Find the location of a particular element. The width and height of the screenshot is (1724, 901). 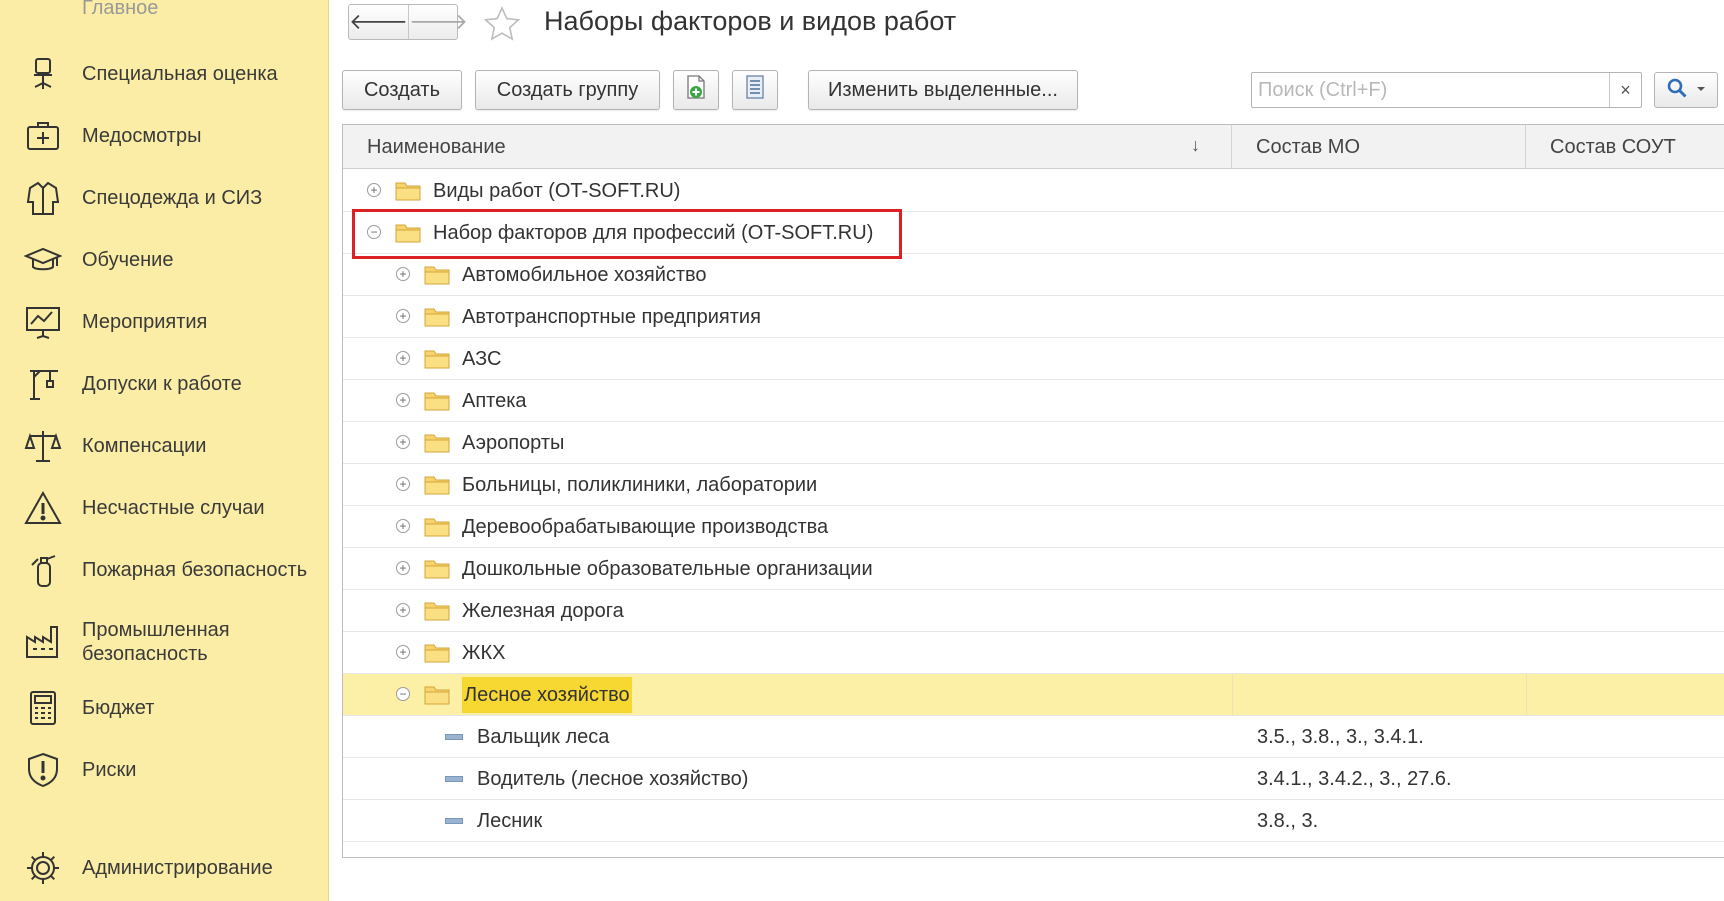

sort-arrow-icon: ↓ is located at coordinates (1195, 145).